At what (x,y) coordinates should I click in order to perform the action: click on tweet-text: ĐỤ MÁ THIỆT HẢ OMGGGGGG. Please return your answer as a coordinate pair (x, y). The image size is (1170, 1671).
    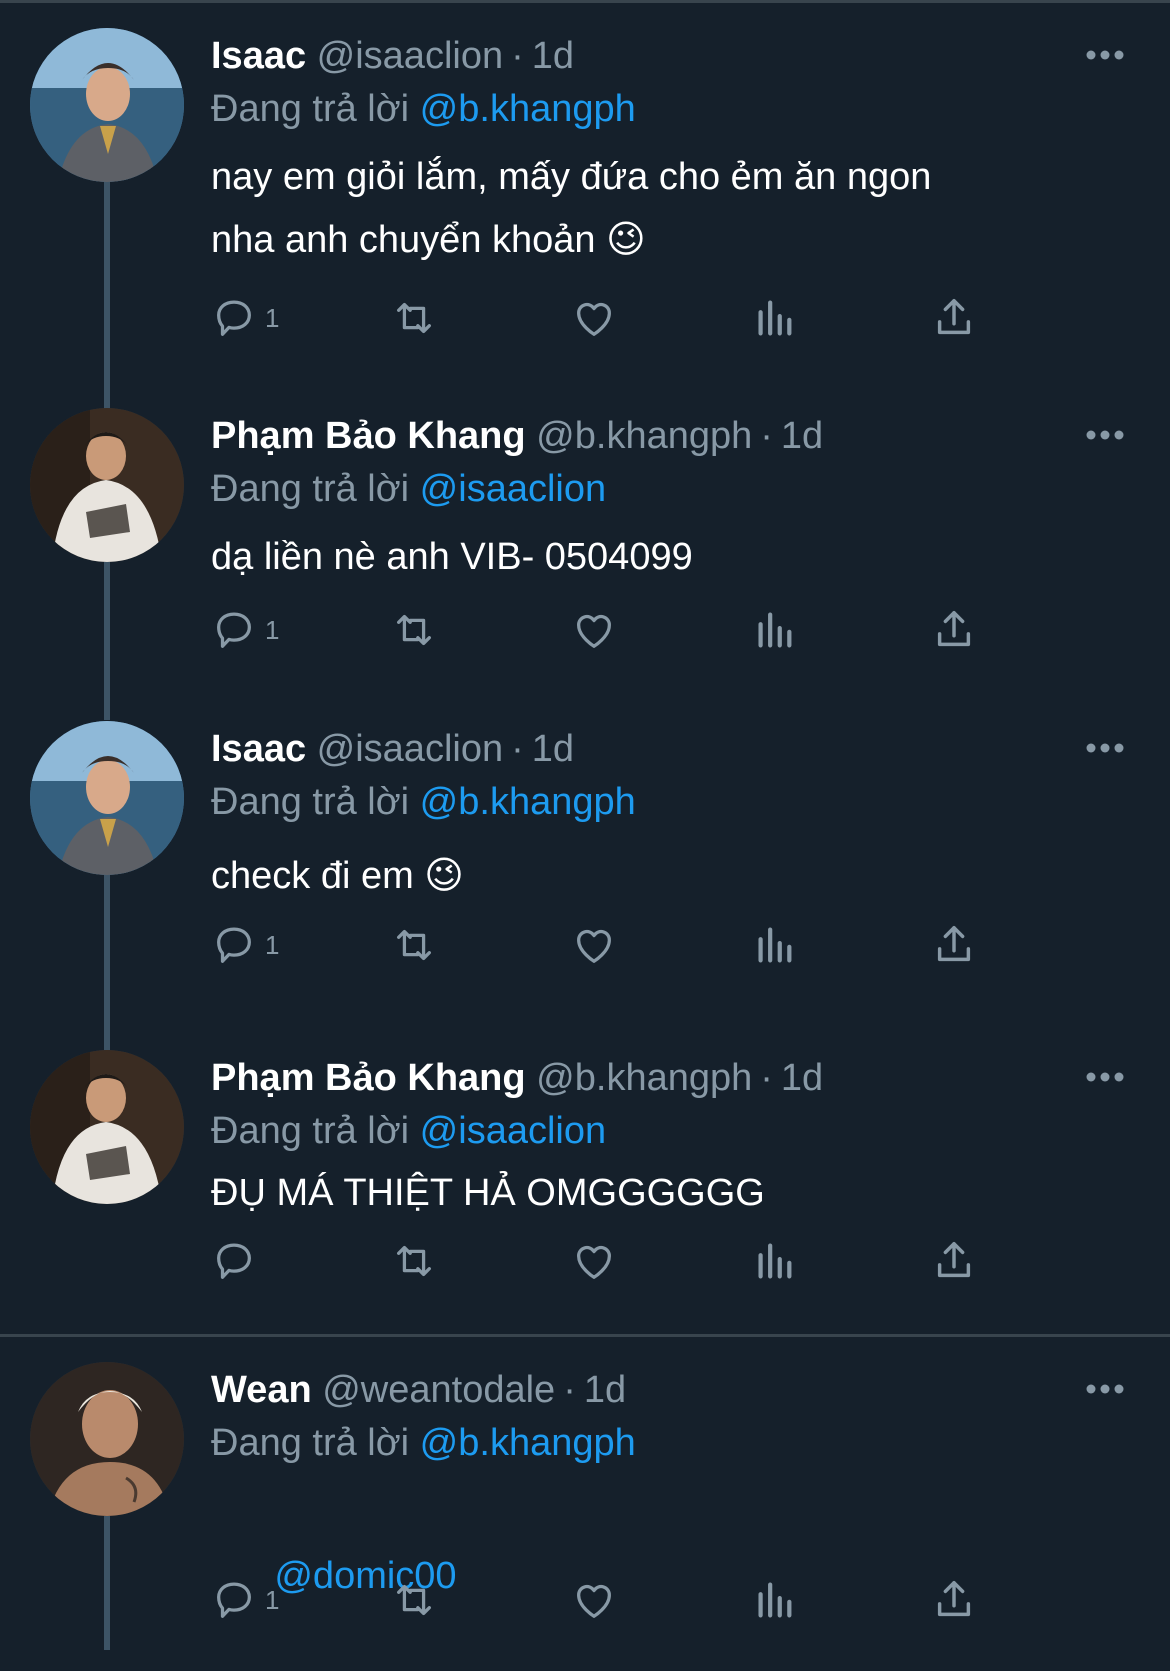
    Looking at the image, I should click on (488, 1193).